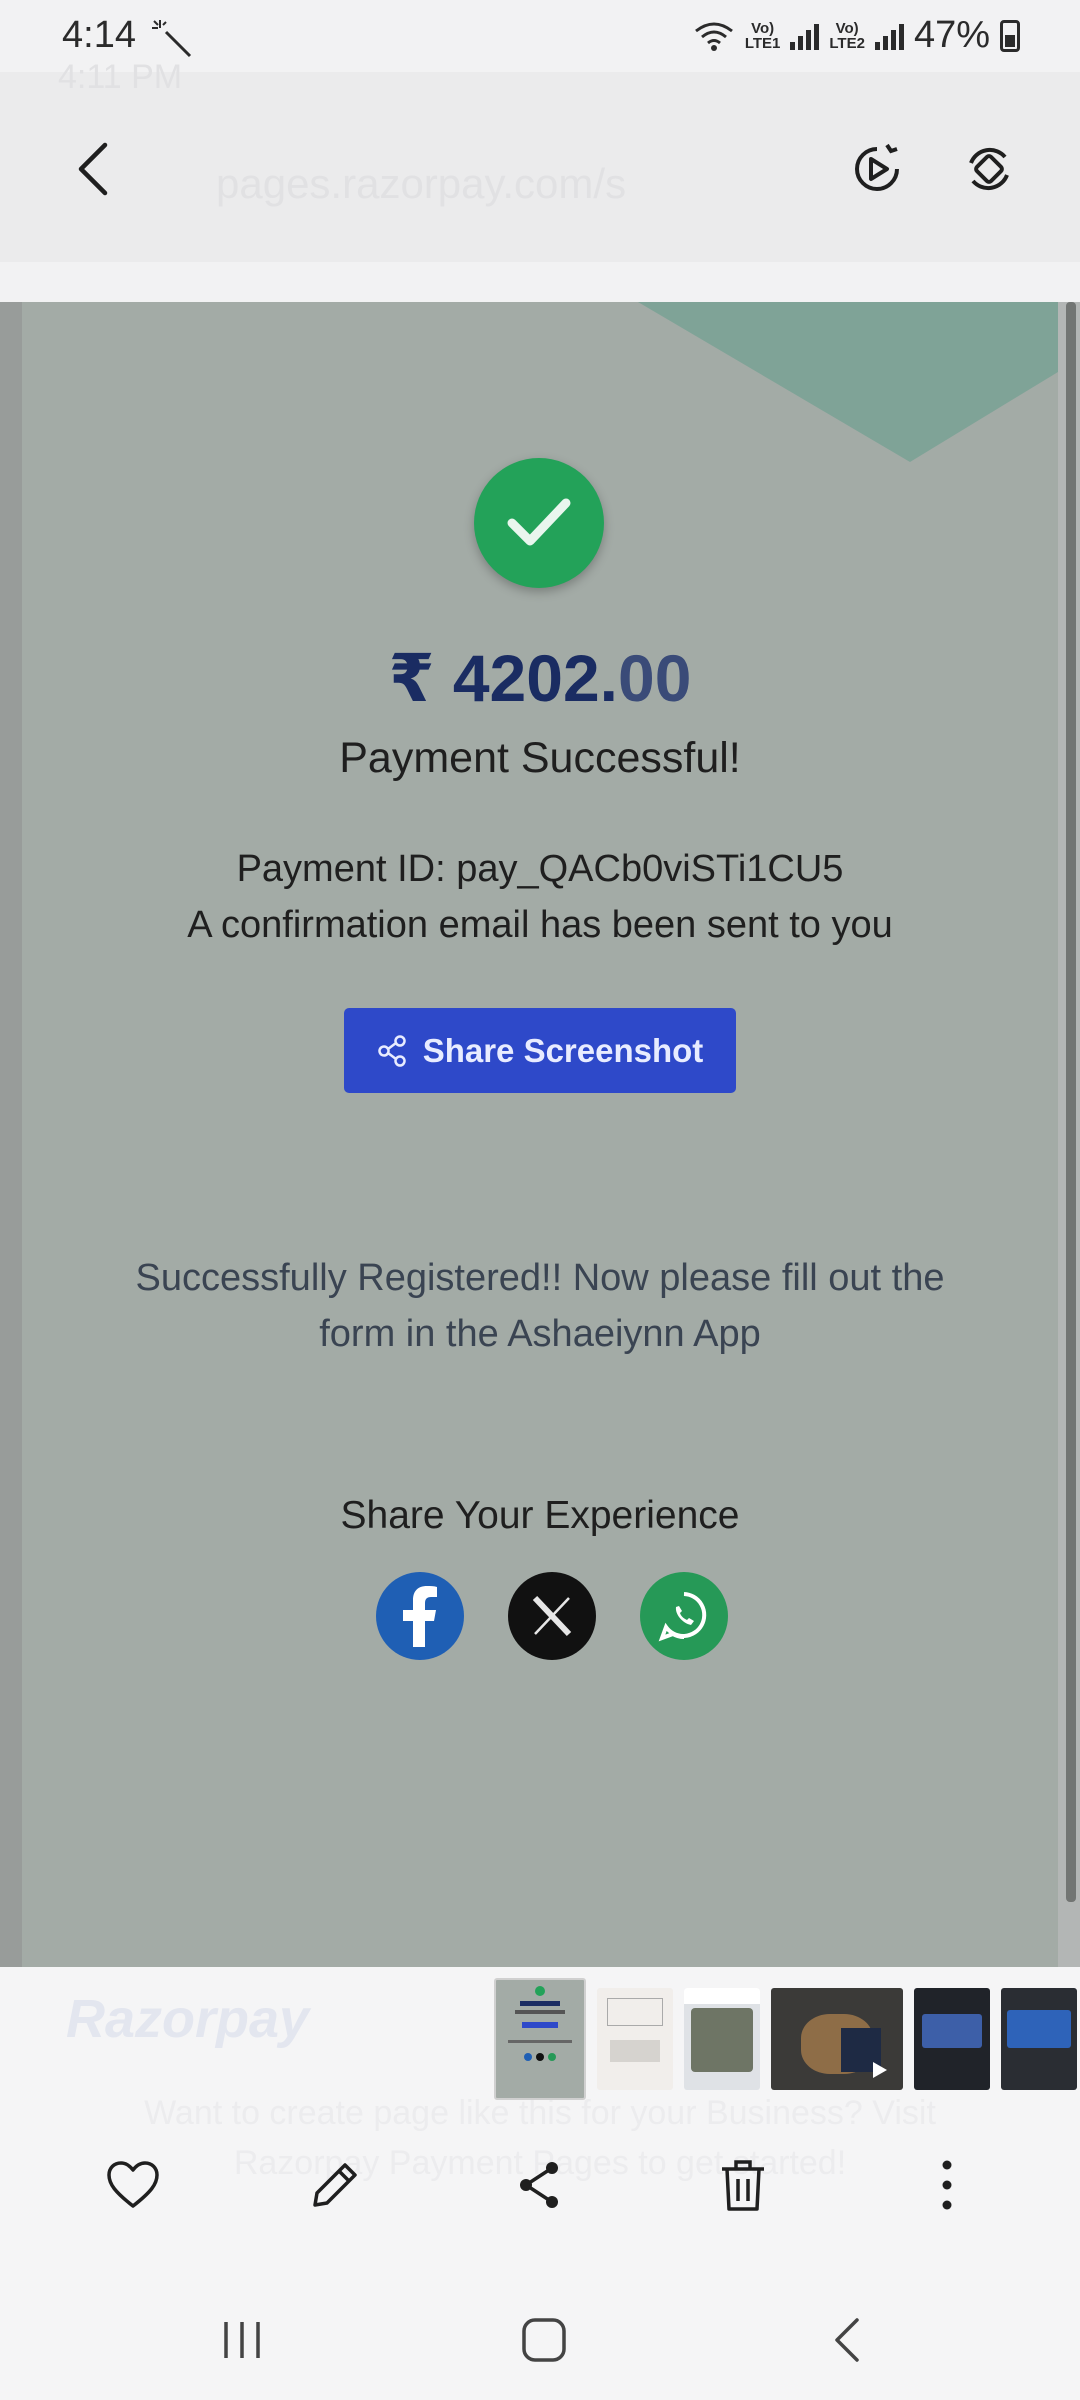 The height and width of the screenshot is (2400, 1080). I want to click on battery-icon, so click(1010, 35).